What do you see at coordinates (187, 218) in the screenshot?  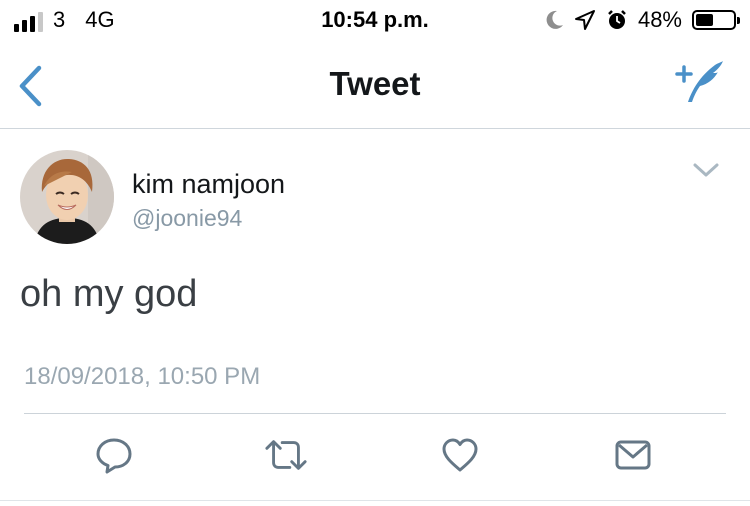 I see `author-handle: @joonie94` at bounding box center [187, 218].